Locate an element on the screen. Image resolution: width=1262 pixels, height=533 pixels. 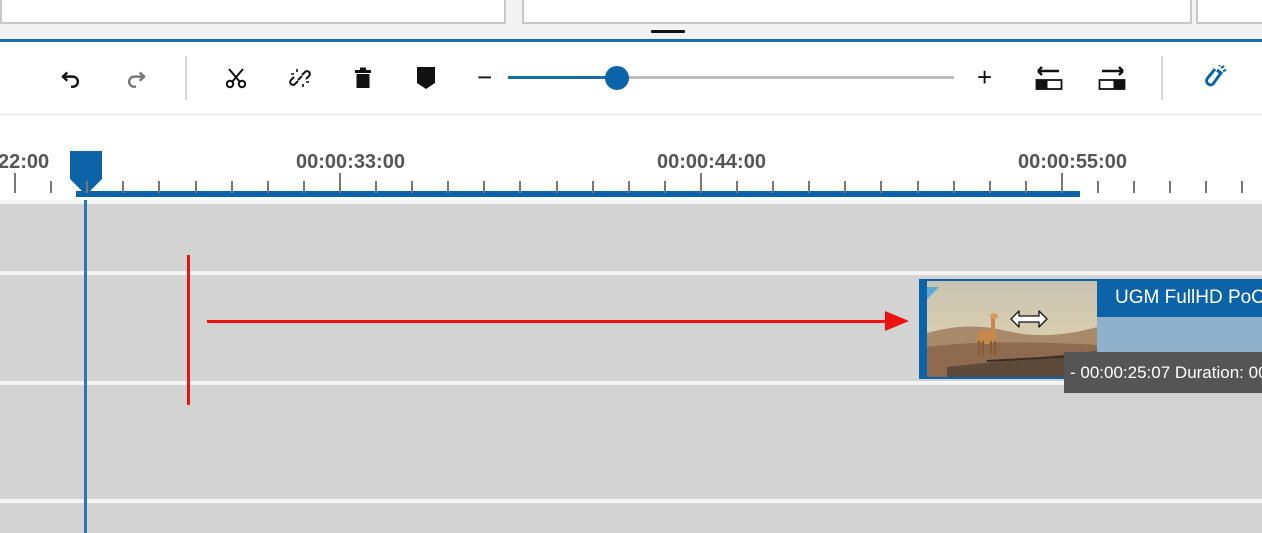
align-left-icon is located at coordinates (1049, 78).